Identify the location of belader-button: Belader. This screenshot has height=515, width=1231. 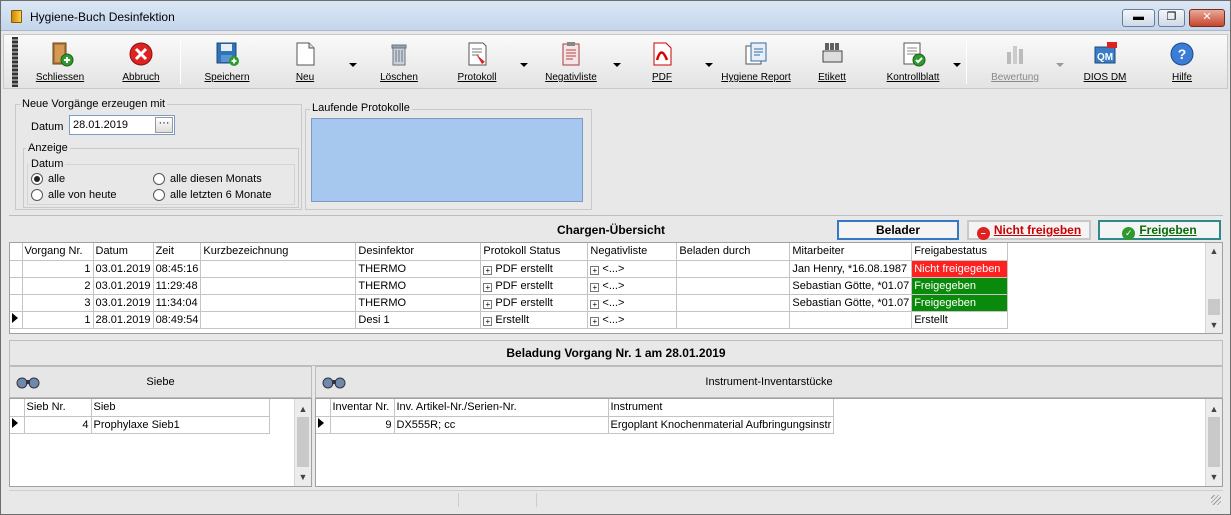
(898, 230).